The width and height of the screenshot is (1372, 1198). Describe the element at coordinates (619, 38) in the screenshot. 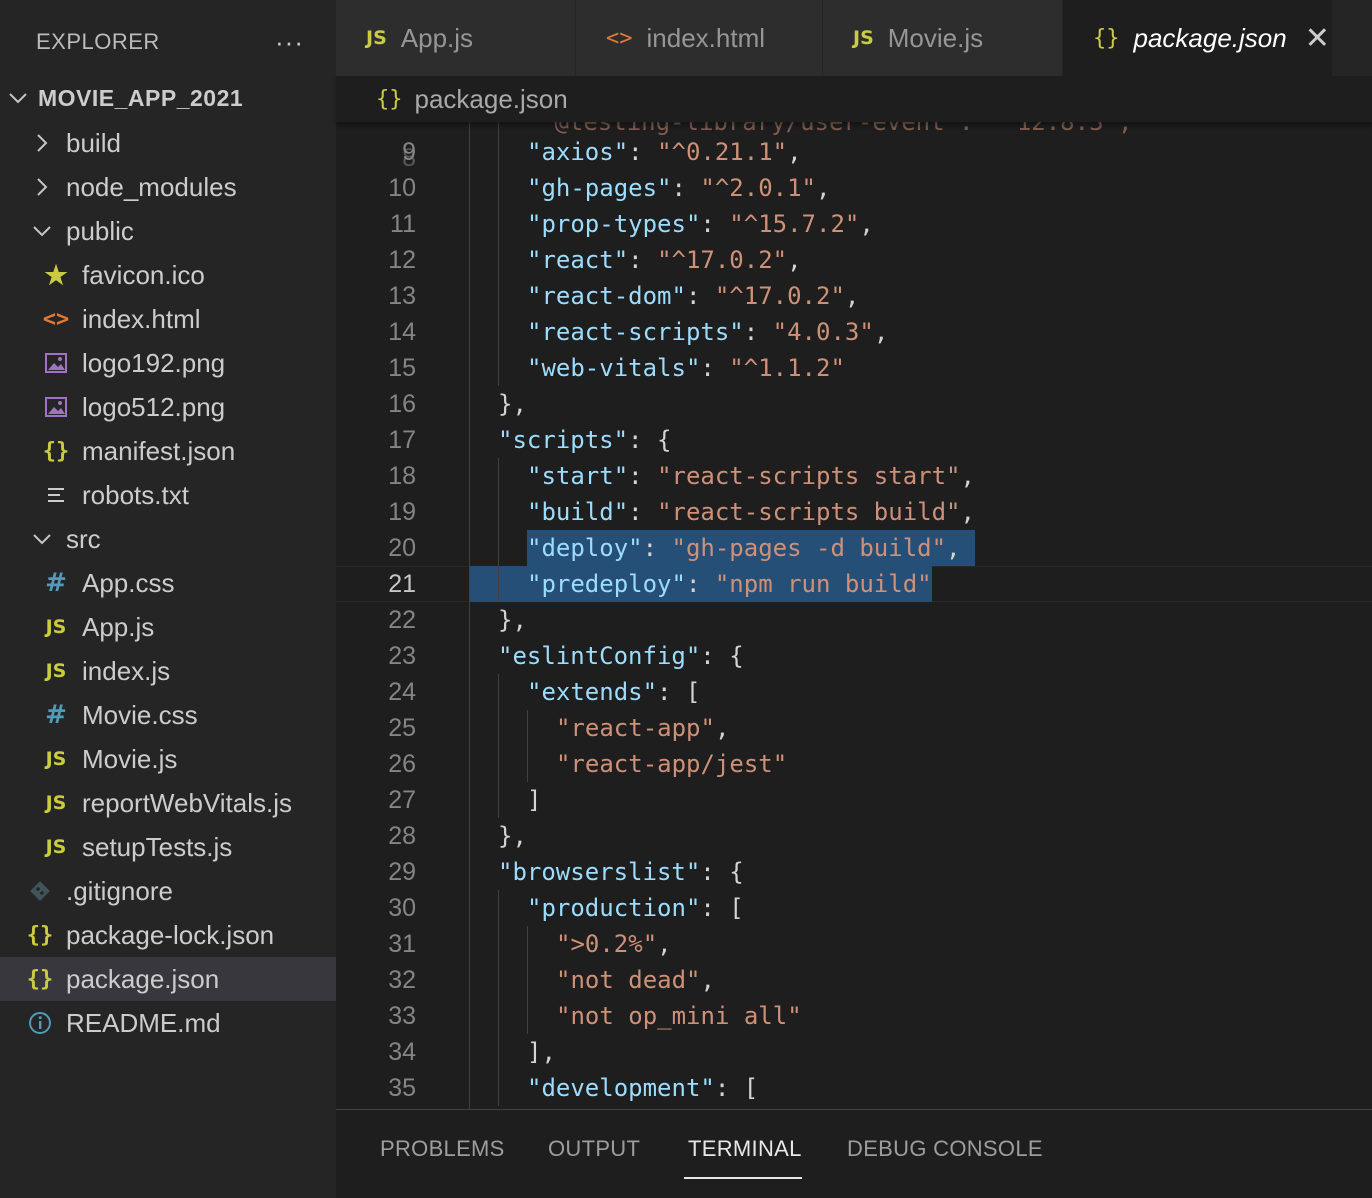

I see `html-icon: <>` at that location.